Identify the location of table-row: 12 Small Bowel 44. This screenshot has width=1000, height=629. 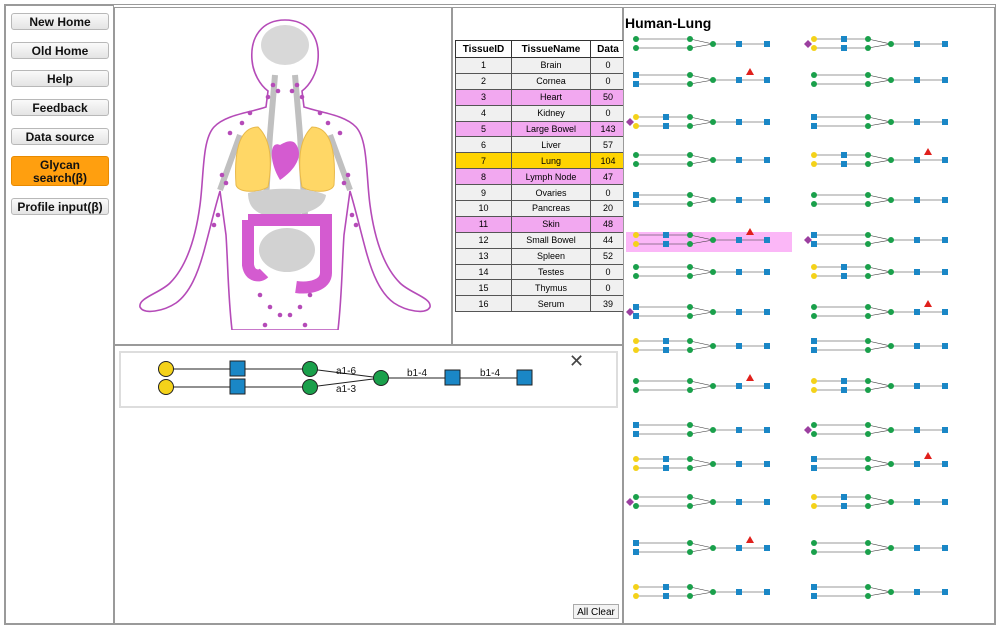
(540, 240).